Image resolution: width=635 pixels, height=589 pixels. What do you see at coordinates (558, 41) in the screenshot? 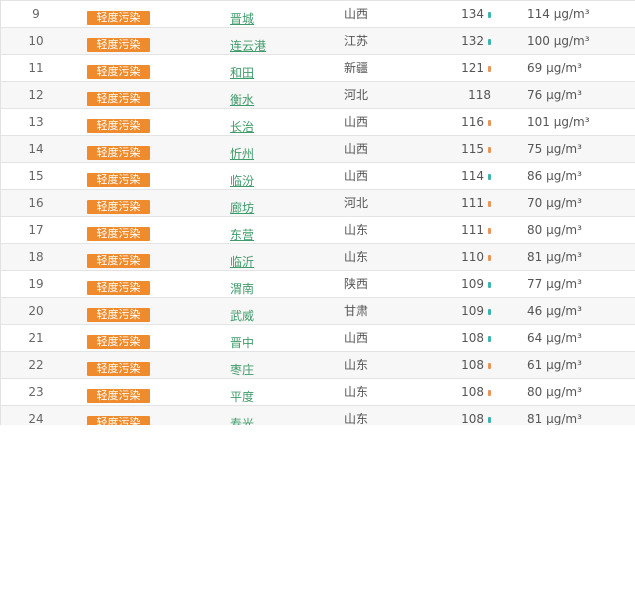
I see `pm25-cell: 100 μg/m³` at bounding box center [558, 41].